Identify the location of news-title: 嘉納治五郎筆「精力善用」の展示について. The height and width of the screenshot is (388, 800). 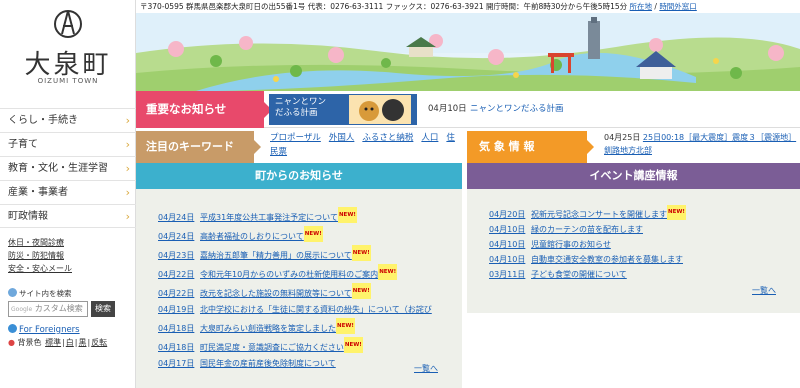
(276, 255).